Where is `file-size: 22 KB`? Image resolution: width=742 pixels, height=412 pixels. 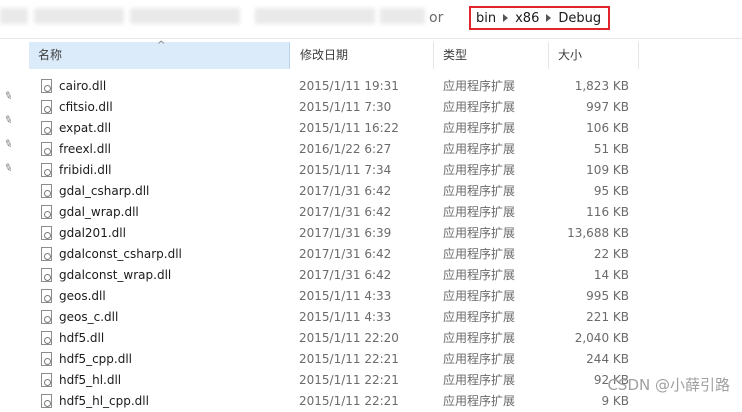 file-size: 22 KB is located at coordinates (611, 254).